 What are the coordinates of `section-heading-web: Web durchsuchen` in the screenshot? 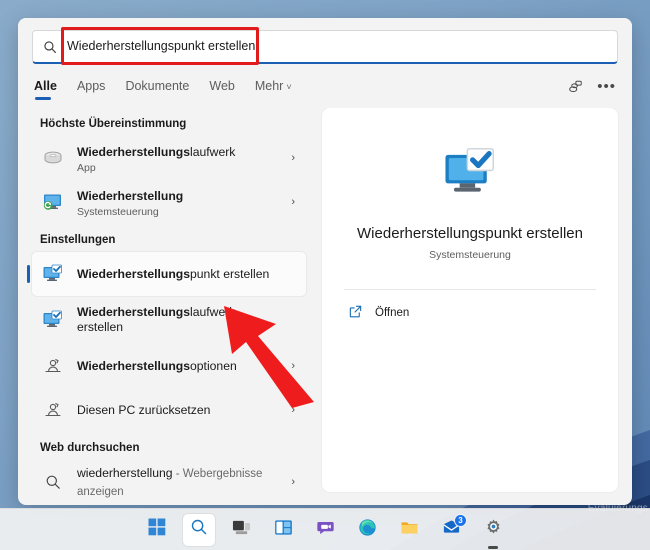 It's located at (90, 448).